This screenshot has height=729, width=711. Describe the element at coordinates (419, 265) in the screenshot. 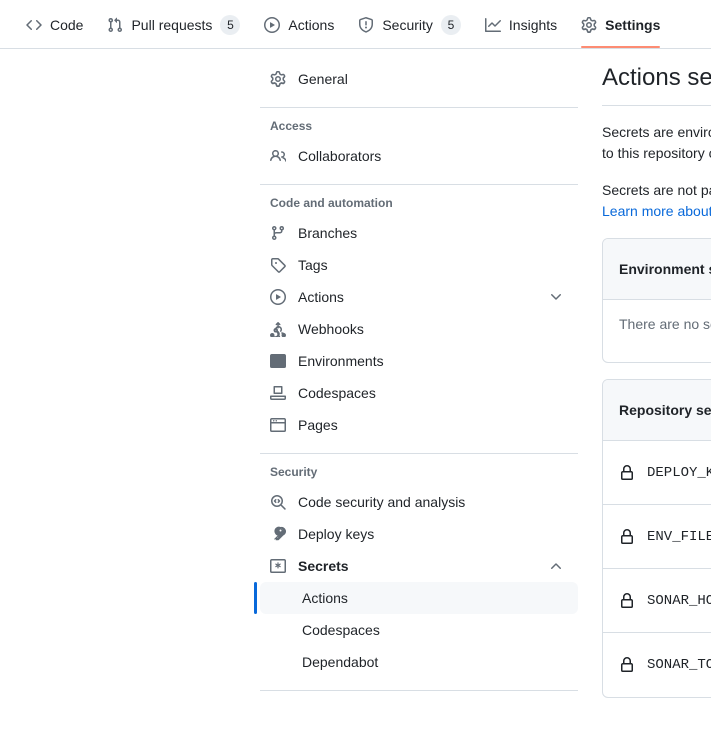

I see `sidebar-item-tags: Tags` at that location.